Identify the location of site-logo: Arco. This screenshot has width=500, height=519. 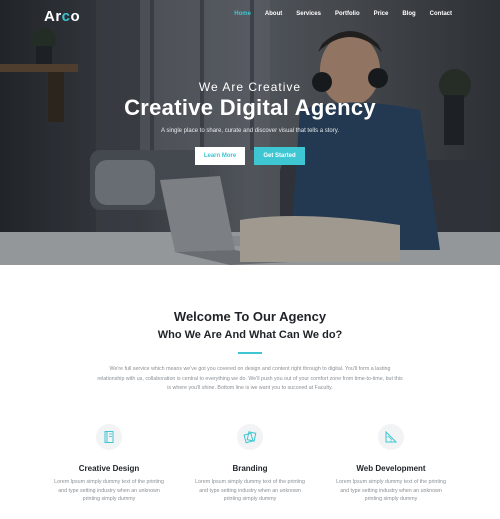
(62, 16).